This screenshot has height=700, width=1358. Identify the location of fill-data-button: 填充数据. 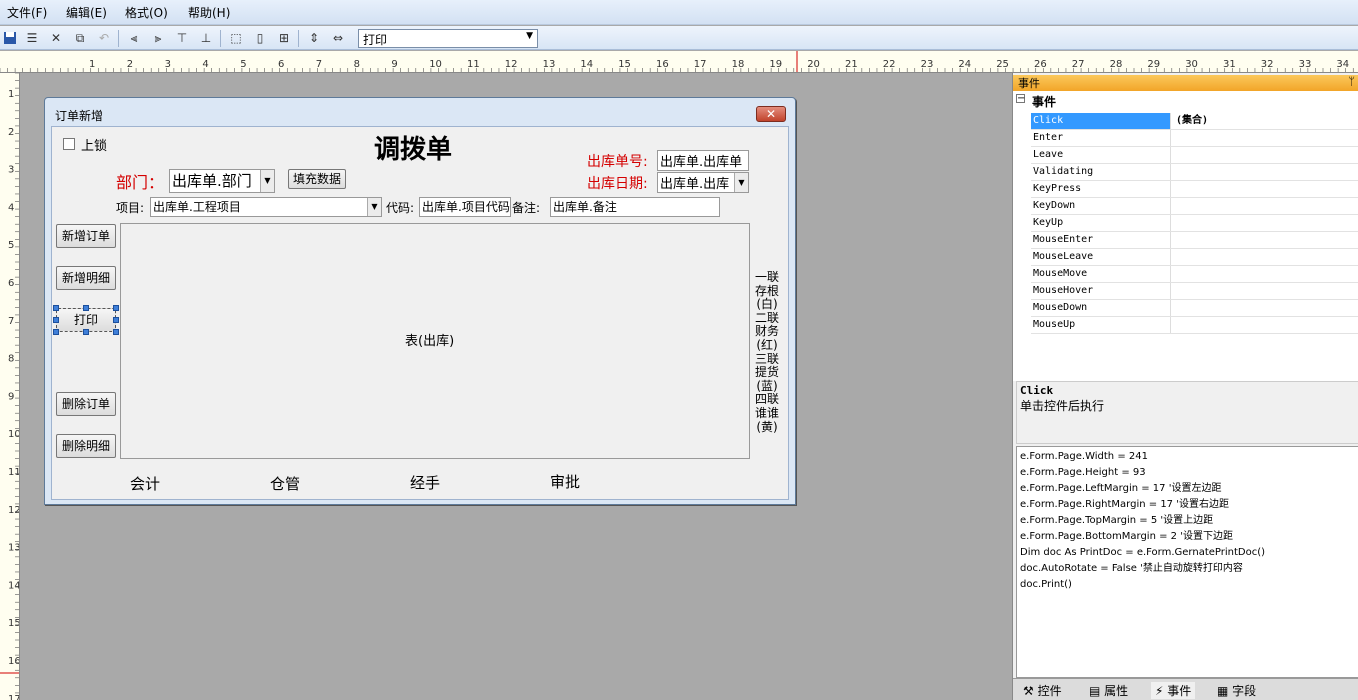
(317, 179).